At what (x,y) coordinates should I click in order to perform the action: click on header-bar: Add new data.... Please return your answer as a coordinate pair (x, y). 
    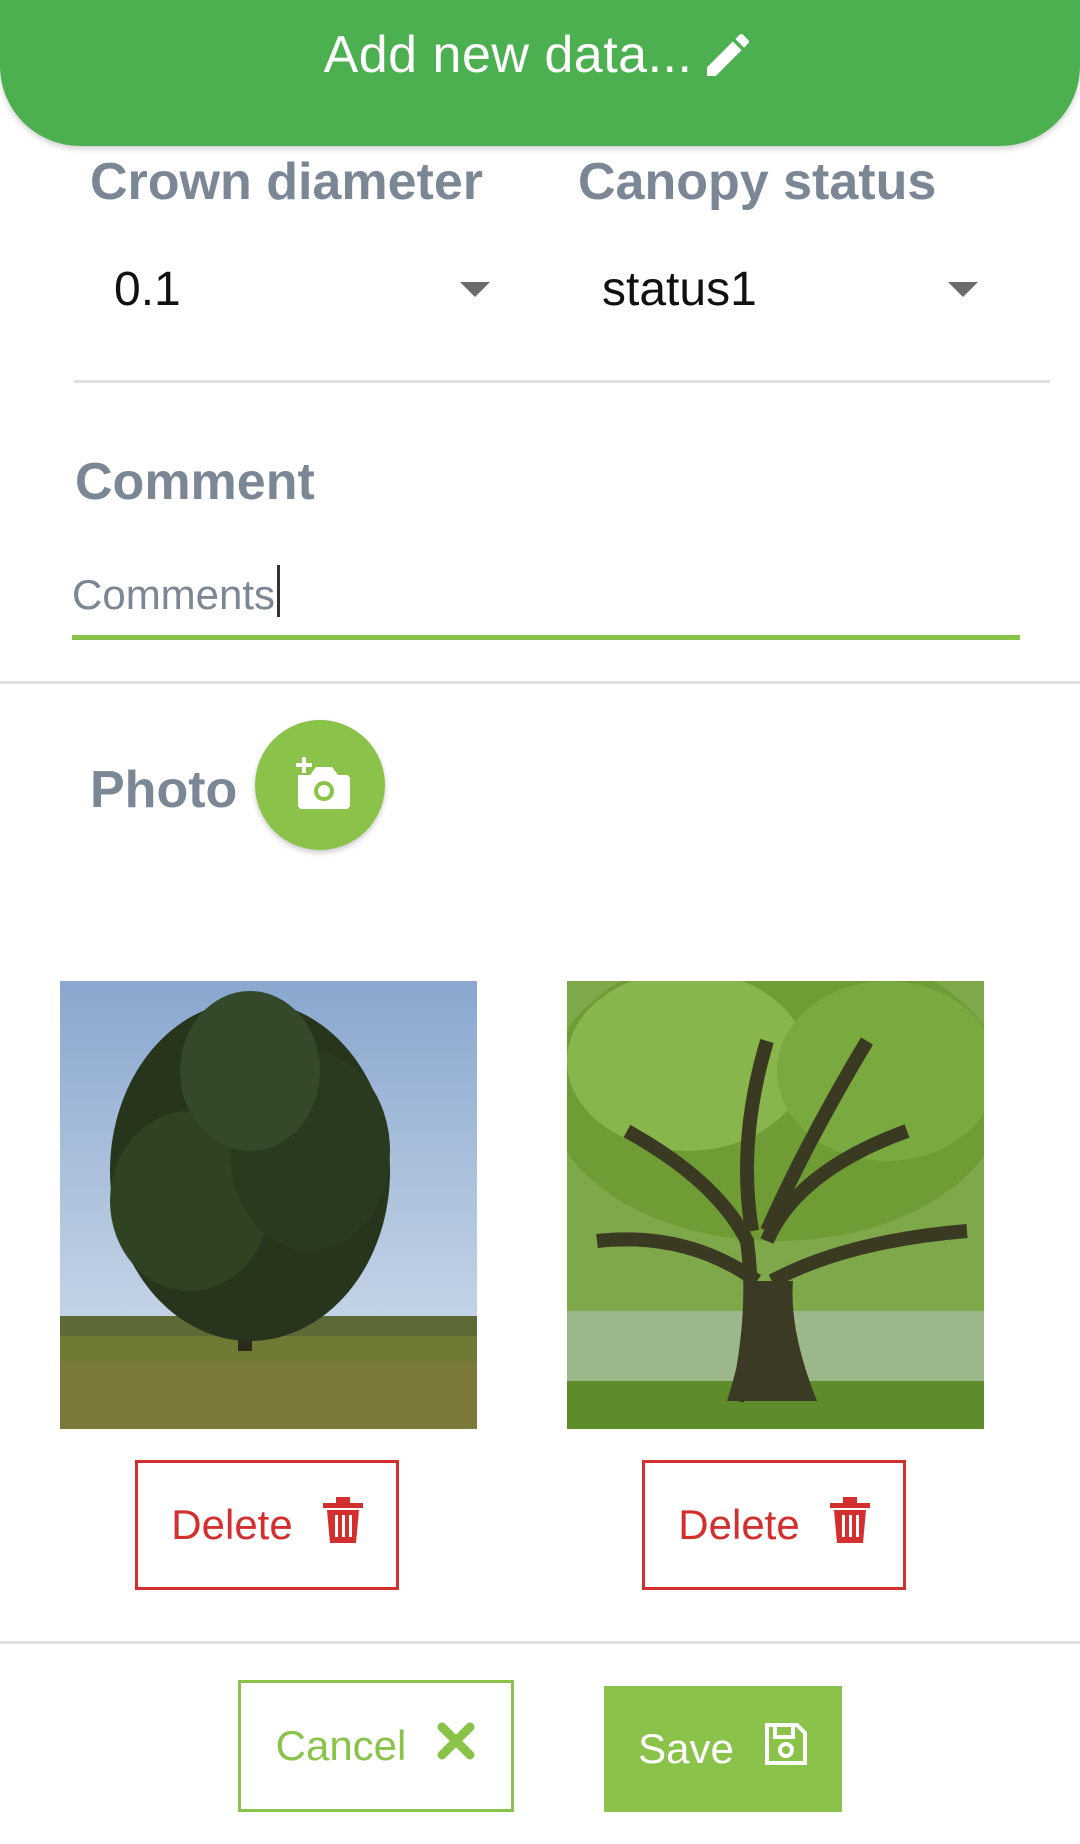
    Looking at the image, I should click on (540, 73).